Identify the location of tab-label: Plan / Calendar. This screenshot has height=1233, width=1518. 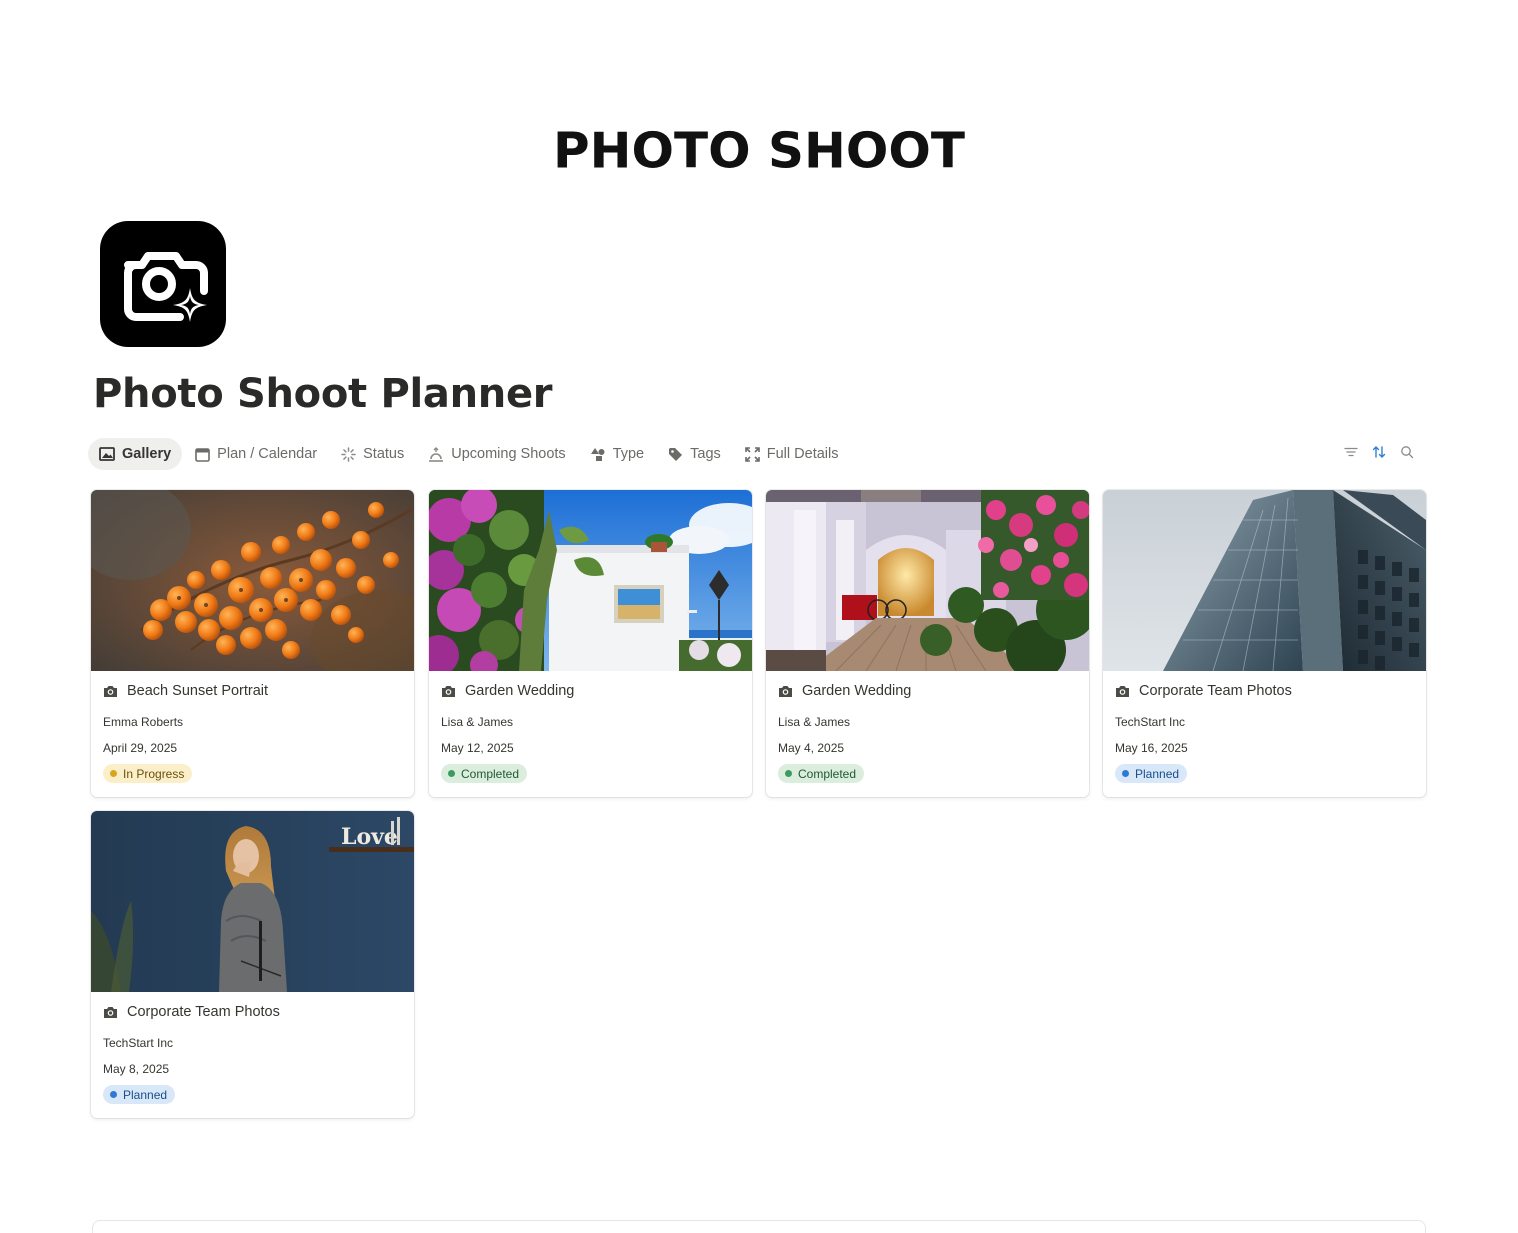
(267, 454).